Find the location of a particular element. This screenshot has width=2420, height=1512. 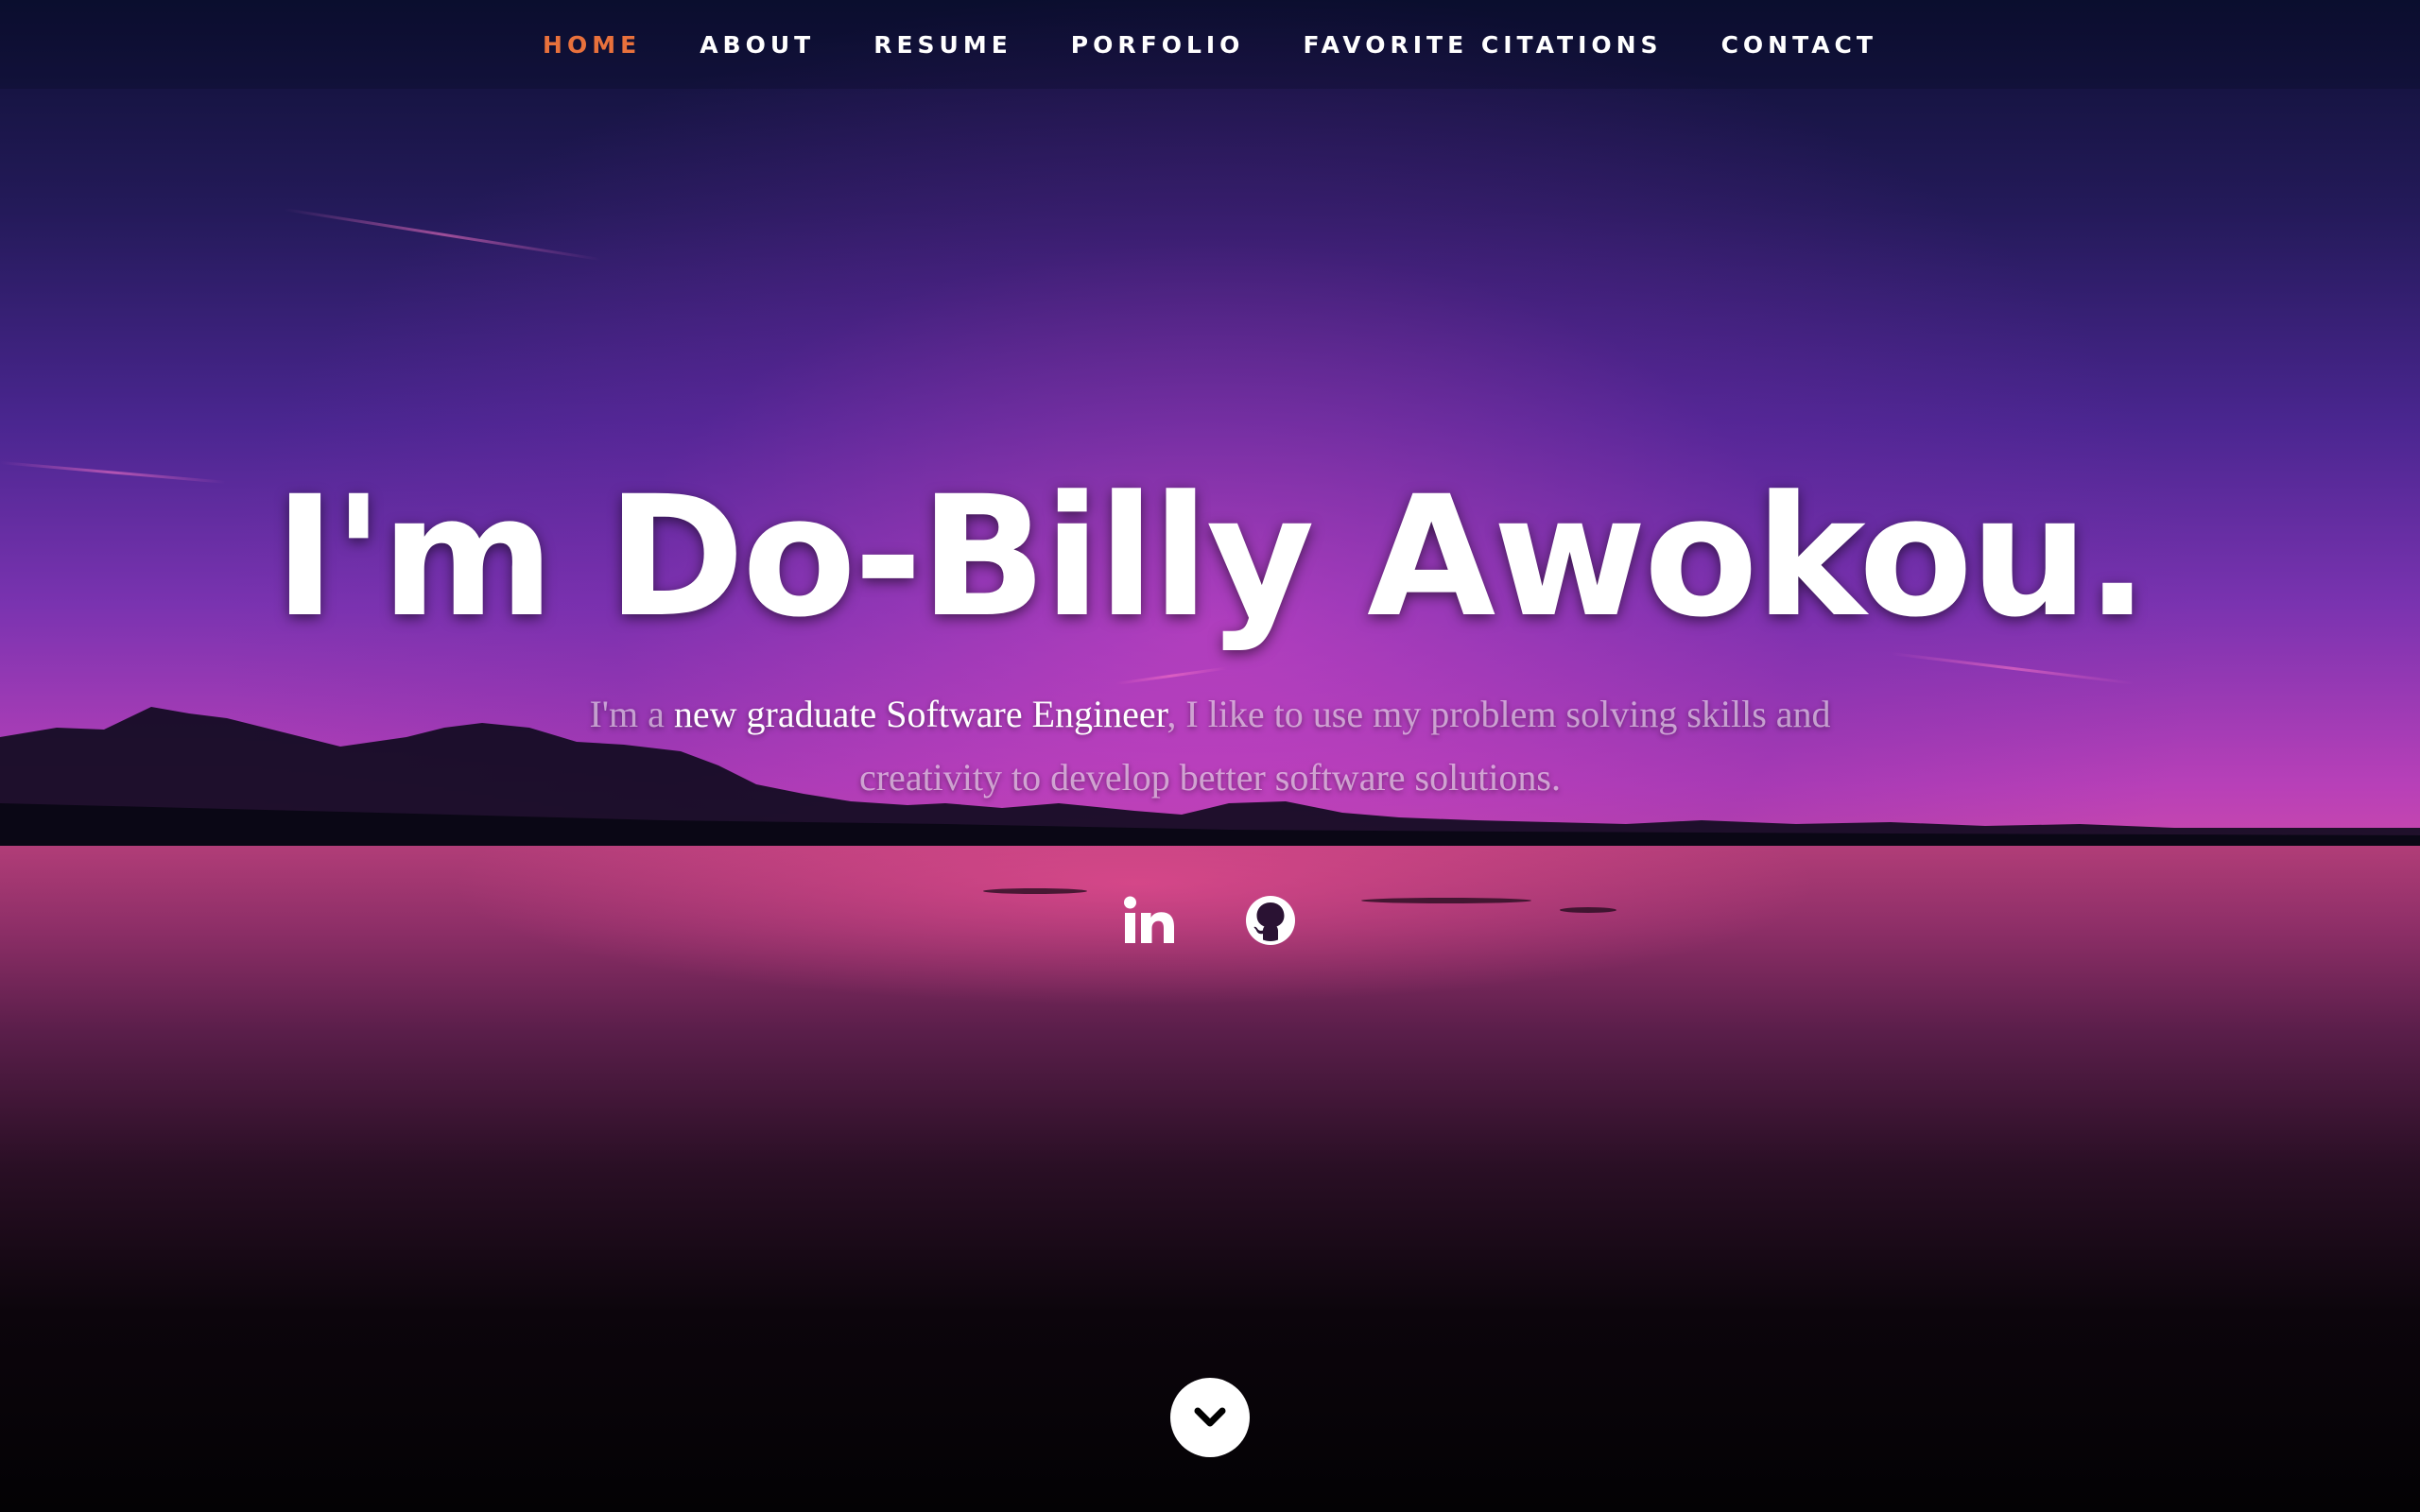

nav-about: ABOUT is located at coordinates (757, 45).